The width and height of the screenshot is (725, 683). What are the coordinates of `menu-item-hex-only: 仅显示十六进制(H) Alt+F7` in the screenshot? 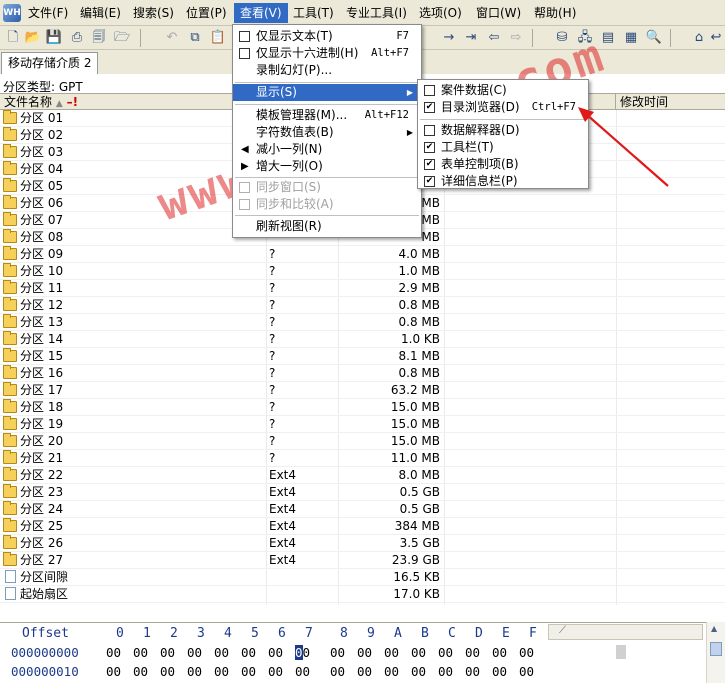 It's located at (327, 53).